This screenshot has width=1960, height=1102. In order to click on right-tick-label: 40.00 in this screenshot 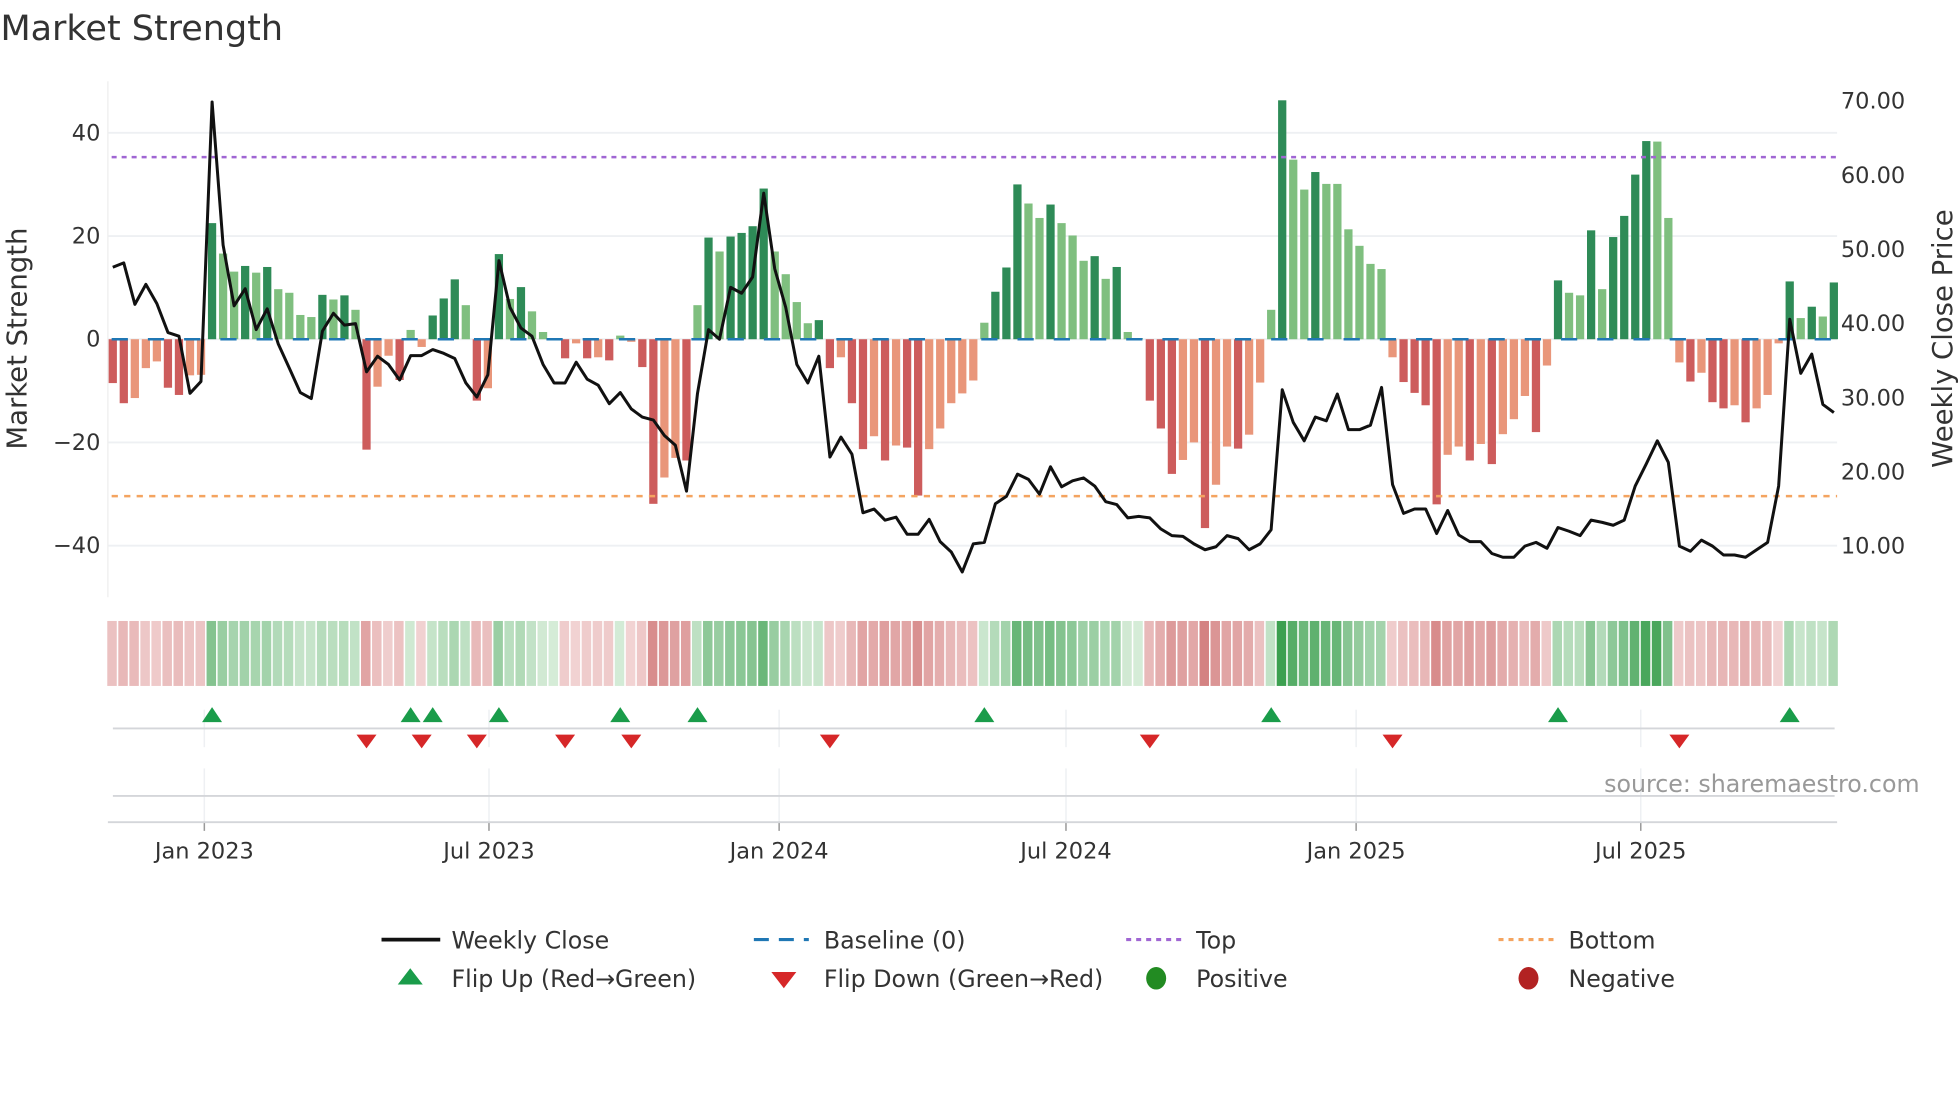, I will do `click(1873, 324)`.